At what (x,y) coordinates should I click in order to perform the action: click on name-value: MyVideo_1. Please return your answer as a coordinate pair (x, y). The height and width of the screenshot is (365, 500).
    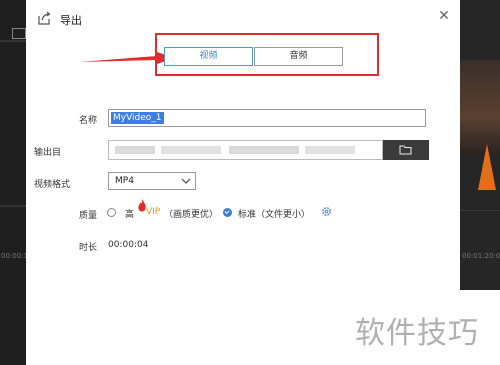
    Looking at the image, I should click on (137, 118).